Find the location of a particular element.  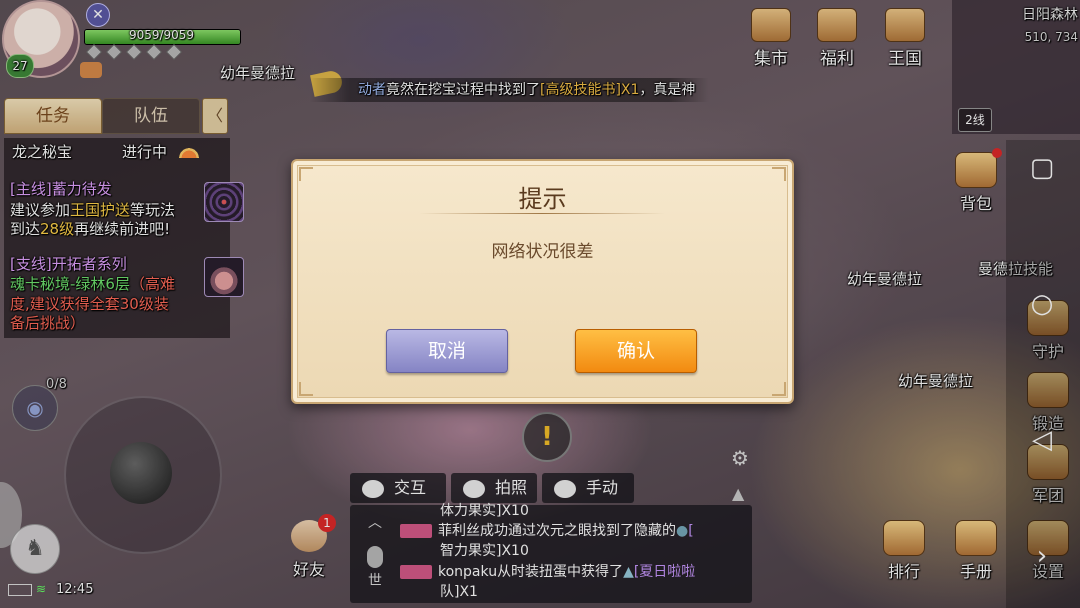

confirm-button: 确认 is located at coordinates (636, 351).